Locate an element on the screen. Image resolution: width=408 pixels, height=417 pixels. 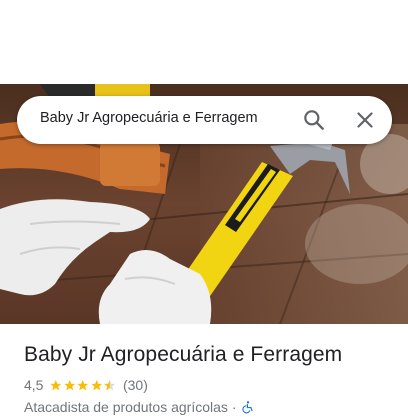
review-count: (30) is located at coordinates (135, 385).